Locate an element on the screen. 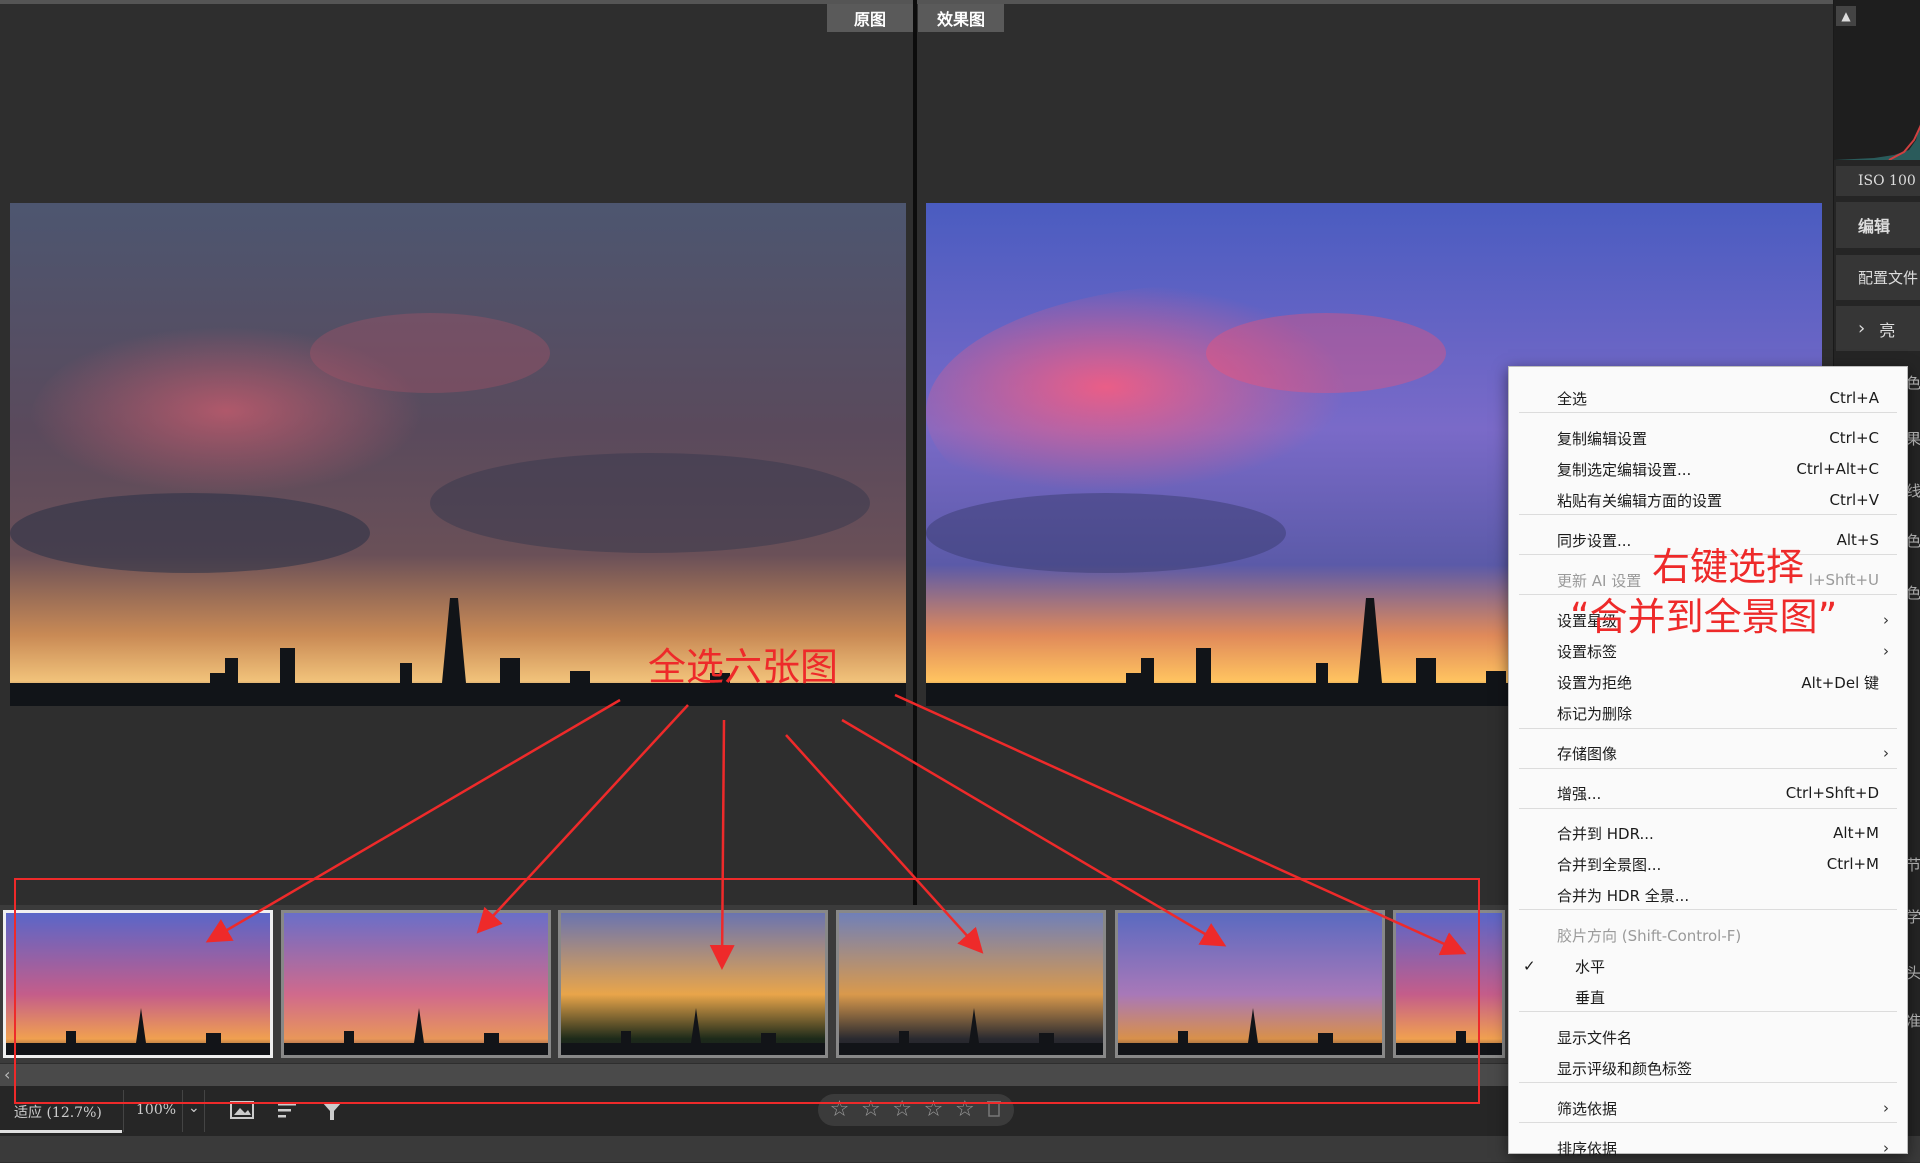  menu-item: 胶片方向 (Shift-Control-F) is located at coordinates (1708, 935).